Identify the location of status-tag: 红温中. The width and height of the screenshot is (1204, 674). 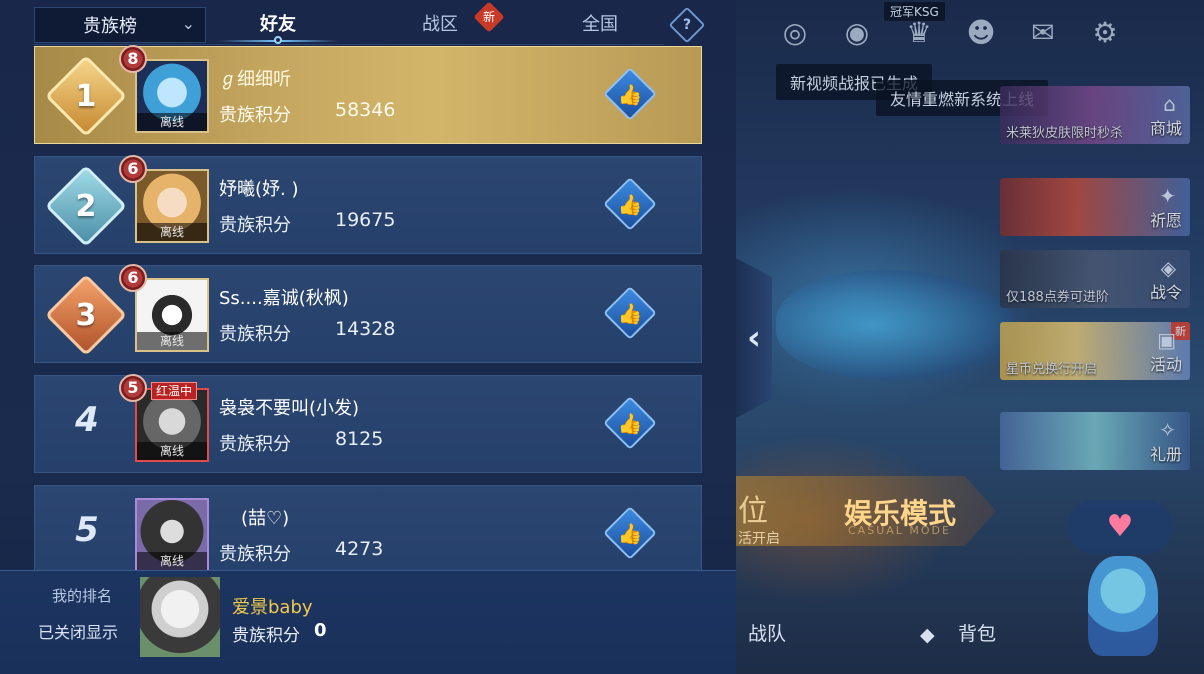
(174, 391).